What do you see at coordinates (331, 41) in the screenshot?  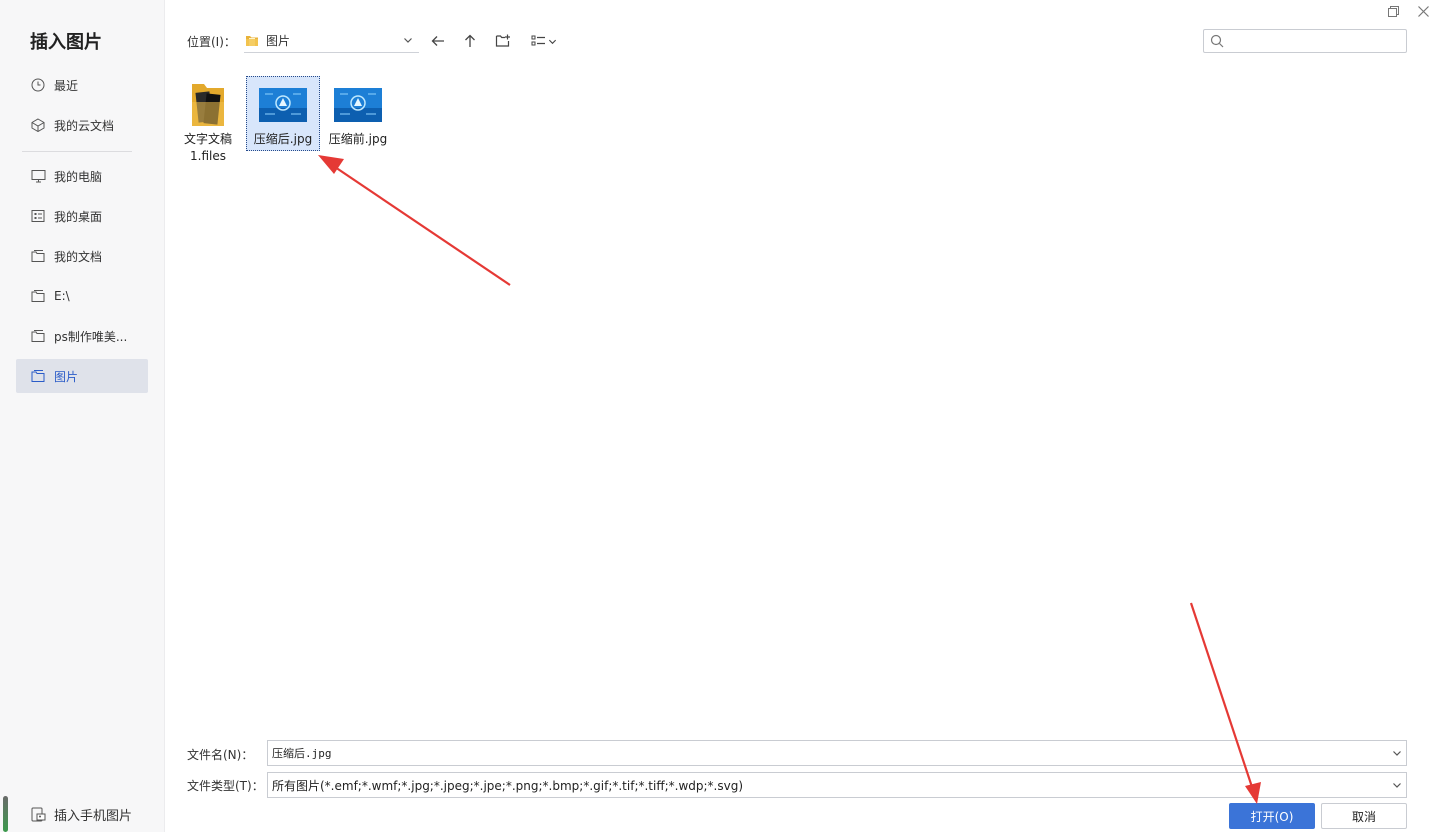 I see `location-dropdown: 图片` at bounding box center [331, 41].